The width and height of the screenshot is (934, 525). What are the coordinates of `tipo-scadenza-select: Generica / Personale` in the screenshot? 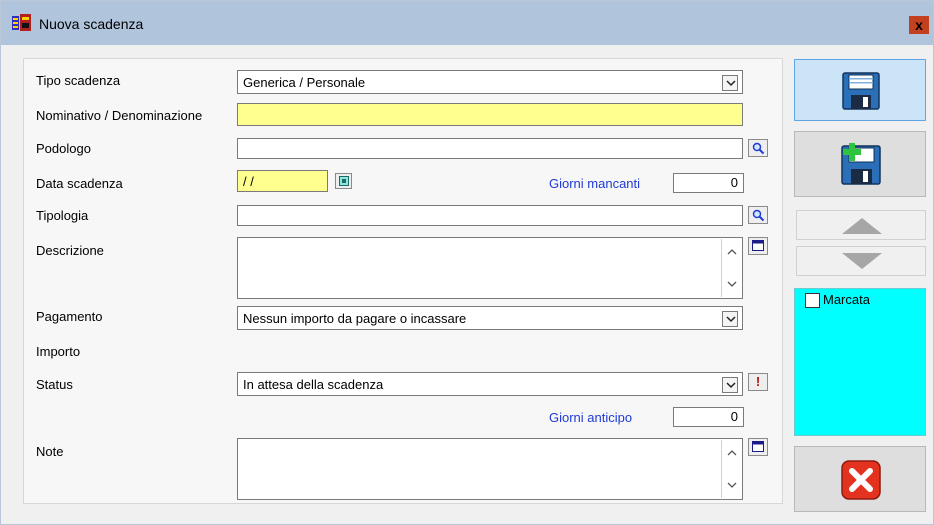 It's located at (490, 82).